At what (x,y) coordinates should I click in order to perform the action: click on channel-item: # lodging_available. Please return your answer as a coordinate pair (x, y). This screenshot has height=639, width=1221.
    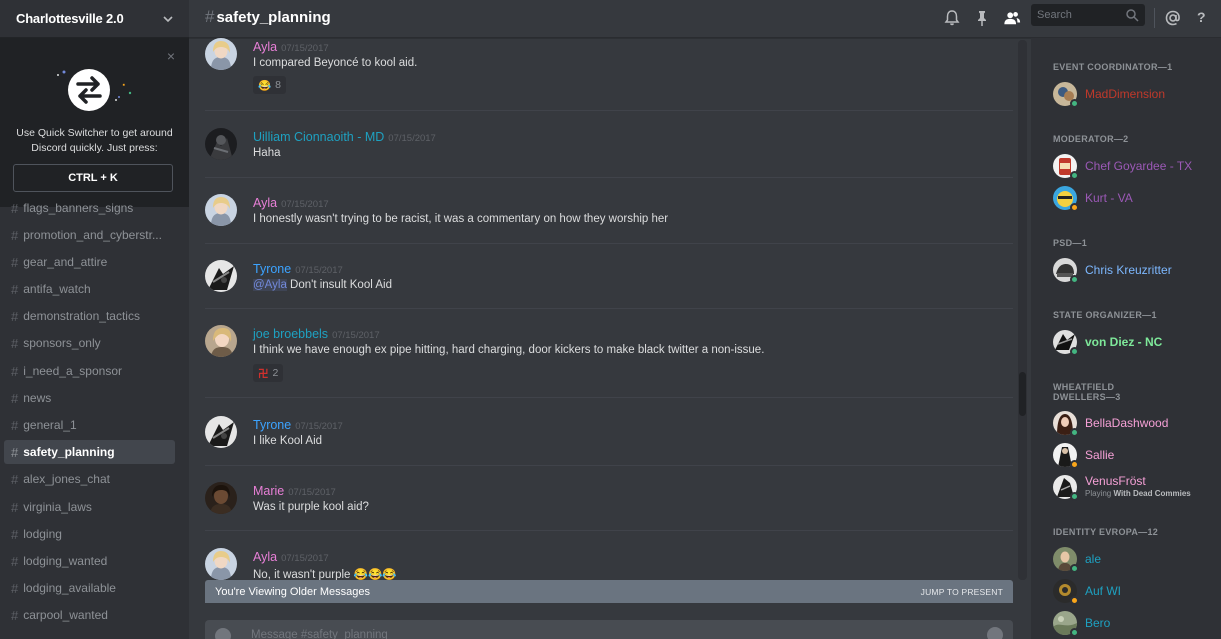
    Looking at the image, I should click on (89, 588).